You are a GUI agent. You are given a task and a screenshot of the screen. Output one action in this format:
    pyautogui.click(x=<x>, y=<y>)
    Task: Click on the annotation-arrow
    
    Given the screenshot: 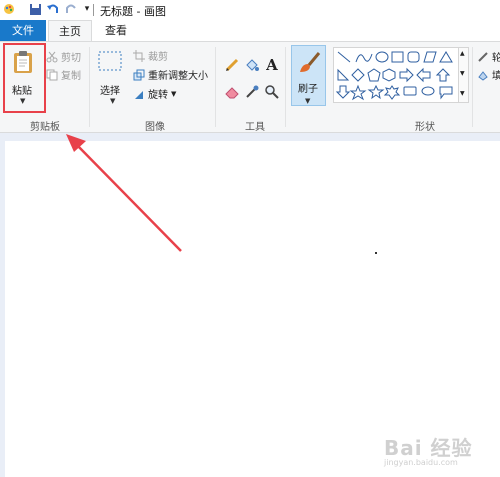 What is the action you would take?
    pyautogui.click(x=124, y=193)
    